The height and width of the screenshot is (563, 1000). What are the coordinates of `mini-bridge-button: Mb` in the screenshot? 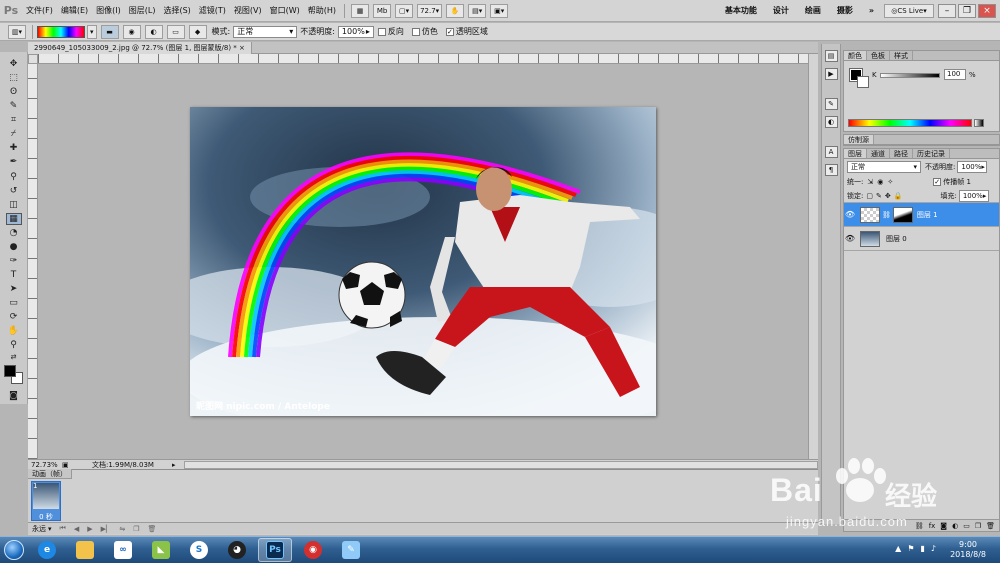 It's located at (382, 10).